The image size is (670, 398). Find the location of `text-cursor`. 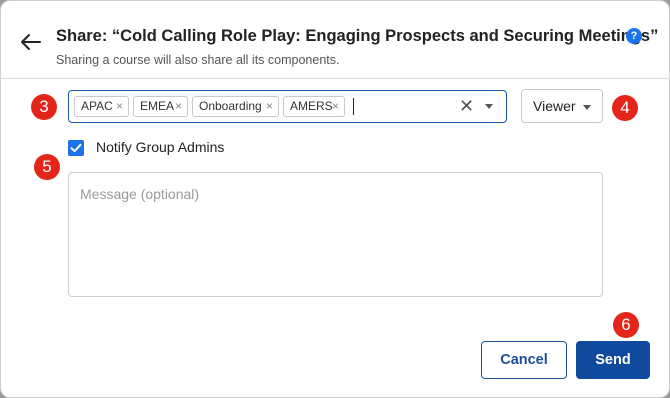

text-cursor is located at coordinates (353, 106).